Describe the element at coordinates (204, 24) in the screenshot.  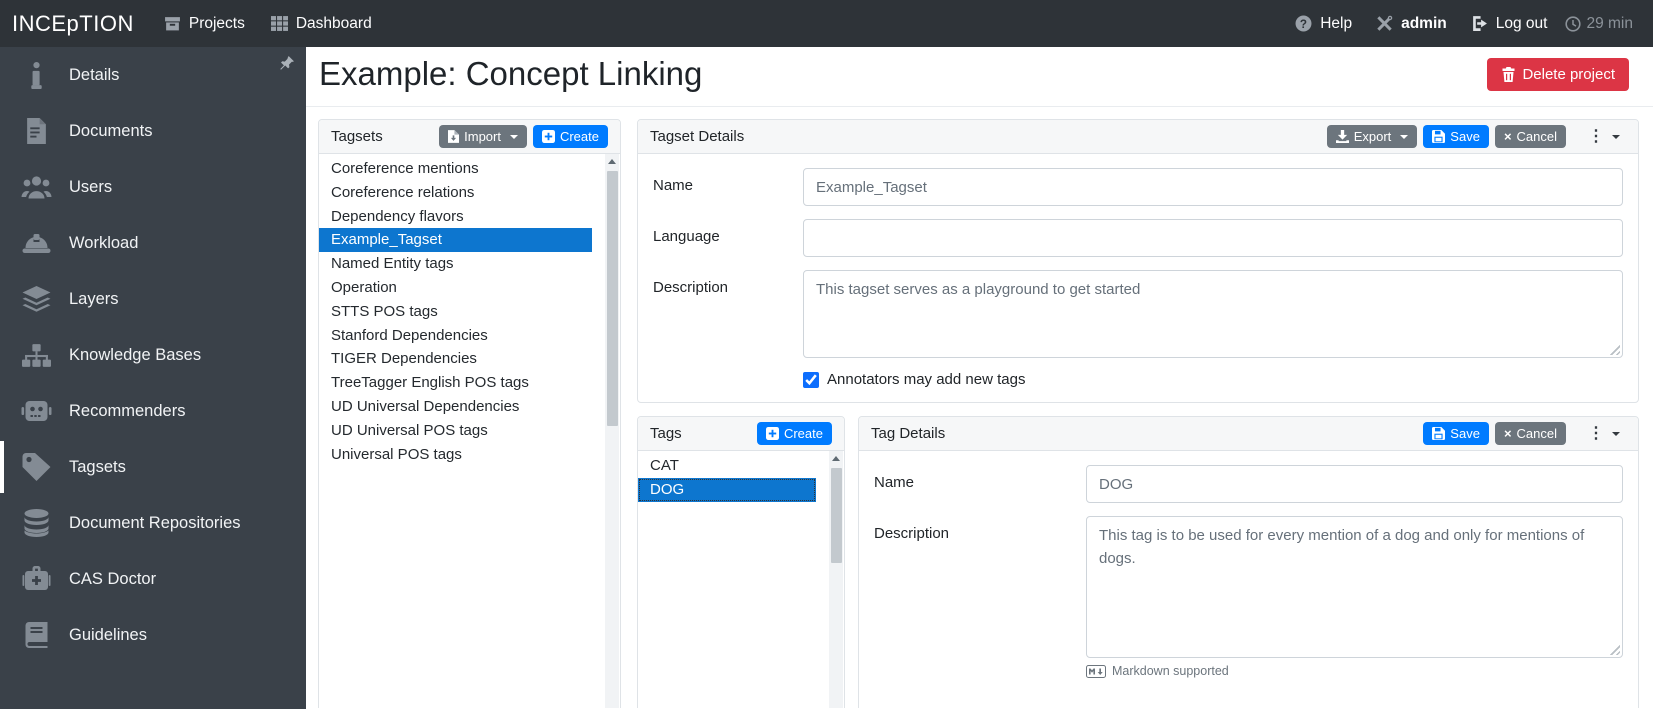
I see `nav-projects: Projects` at that location.